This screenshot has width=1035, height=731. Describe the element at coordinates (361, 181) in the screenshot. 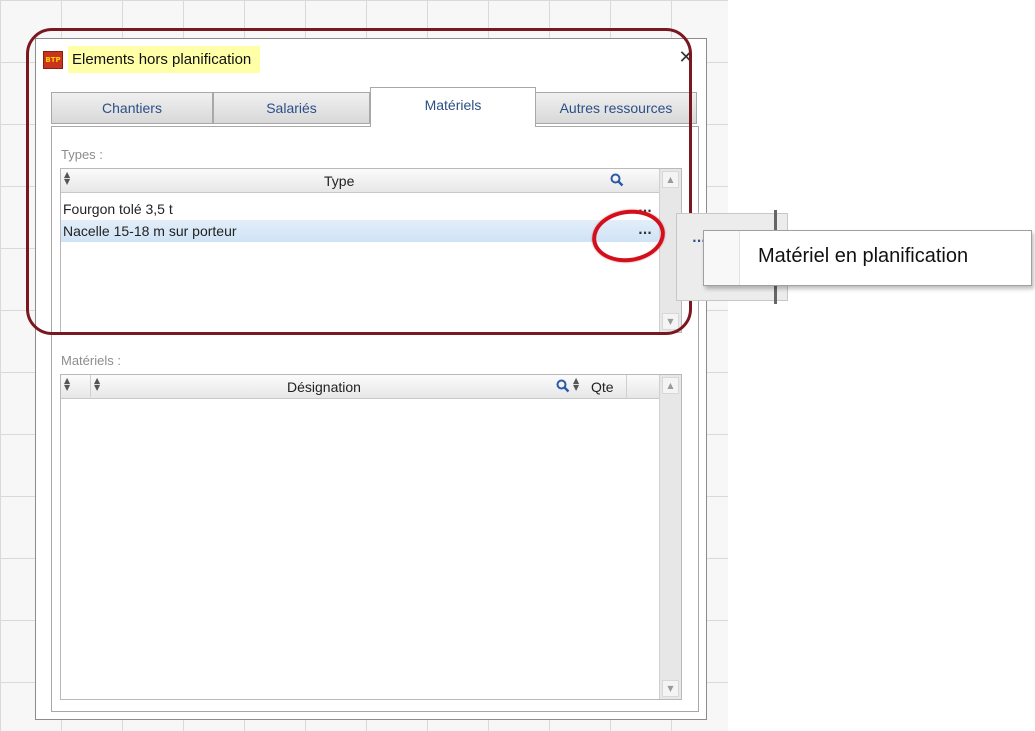

I see `types-grid-header: ▲ ▼ Type` at that location.